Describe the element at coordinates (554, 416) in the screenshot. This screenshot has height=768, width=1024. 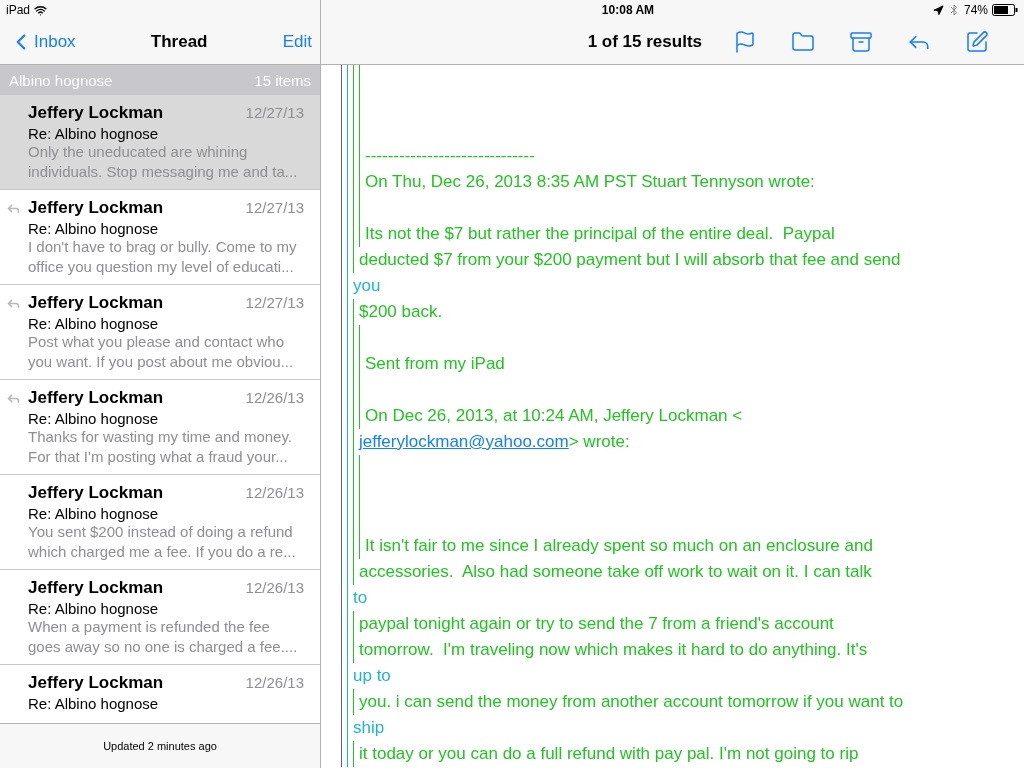
I see `quoted-text: On Dec 26, 2013, at 10:24 AM, Jeffery Lockman <` at that location.